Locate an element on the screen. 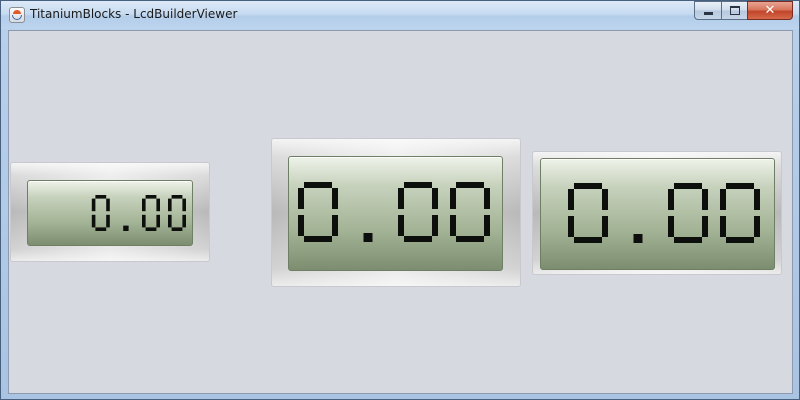  window-controls: ✕ is located at coordinates (743, 11).